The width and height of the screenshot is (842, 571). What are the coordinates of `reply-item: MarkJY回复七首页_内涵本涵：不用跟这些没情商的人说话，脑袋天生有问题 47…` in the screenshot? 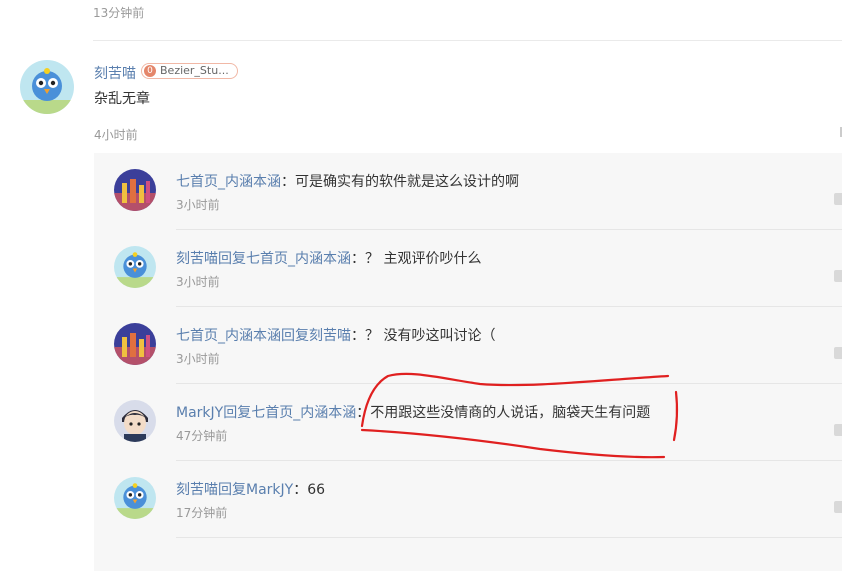 It's located at (468, 422).